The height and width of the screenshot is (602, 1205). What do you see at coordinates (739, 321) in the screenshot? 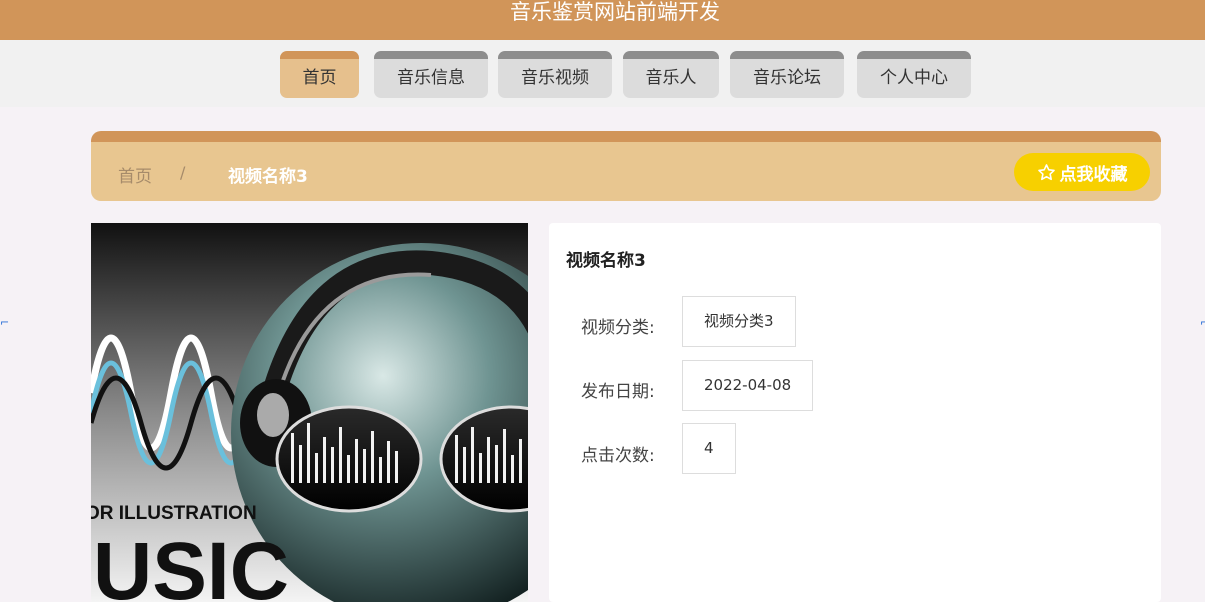
I see `category-value: 视频分类3` at bounding box center [739, 321].